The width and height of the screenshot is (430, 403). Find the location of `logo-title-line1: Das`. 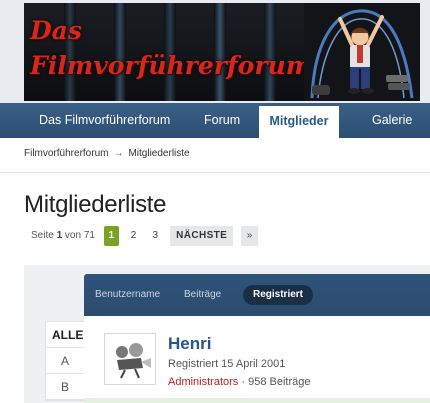

logo-title-line1: Das is located at coordinates (56, 30).